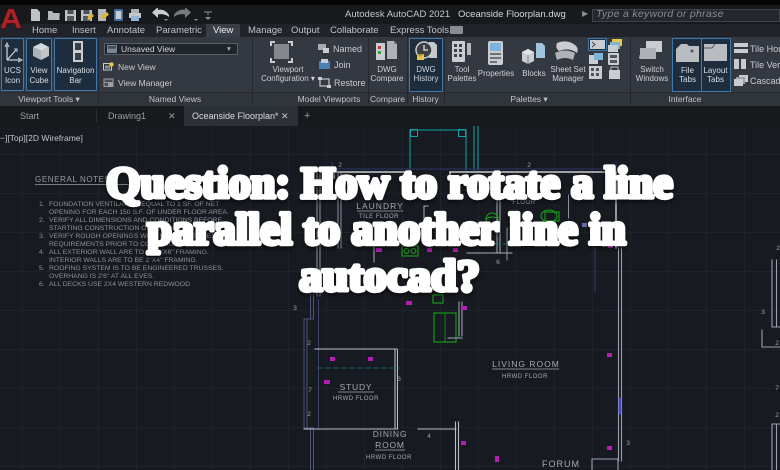  Describe the element at coordinates (389, 276) in the screenshot. I see `svg-text: autocad?` at that location.